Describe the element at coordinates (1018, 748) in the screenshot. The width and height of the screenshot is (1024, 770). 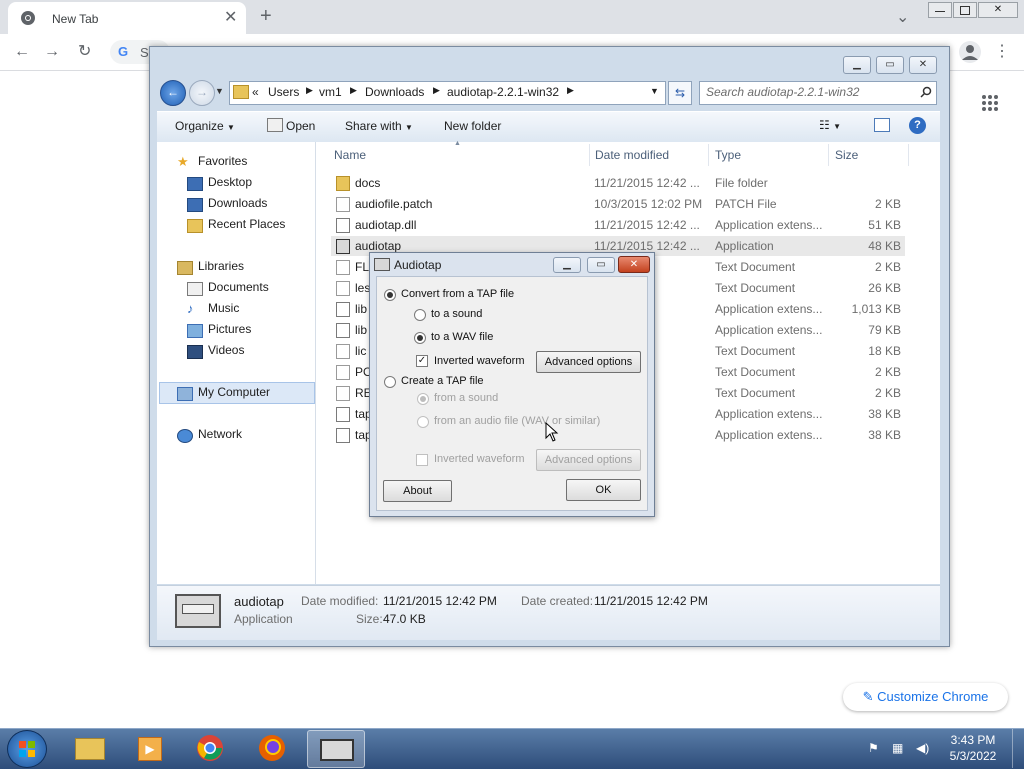
I see `show-desktop-button` at that location.